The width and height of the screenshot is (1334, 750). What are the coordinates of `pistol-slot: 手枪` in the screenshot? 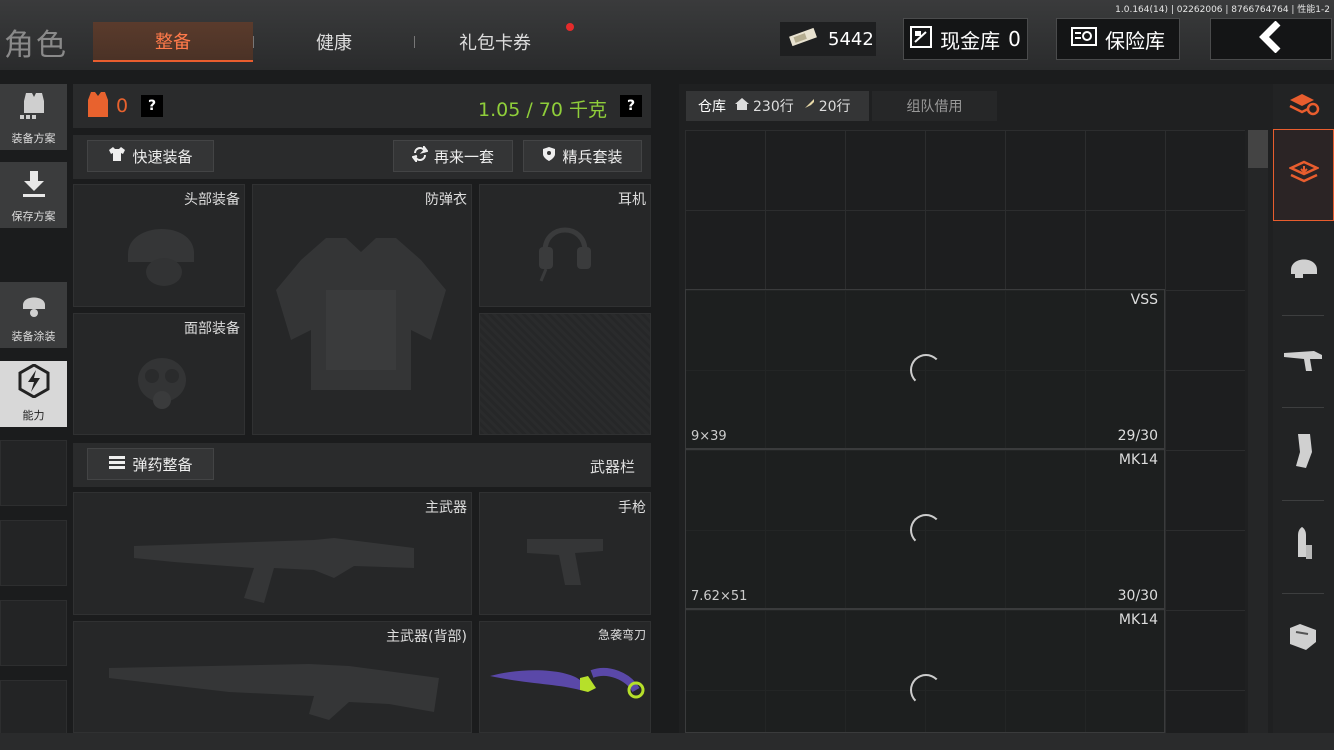 It's located at (565, 553).